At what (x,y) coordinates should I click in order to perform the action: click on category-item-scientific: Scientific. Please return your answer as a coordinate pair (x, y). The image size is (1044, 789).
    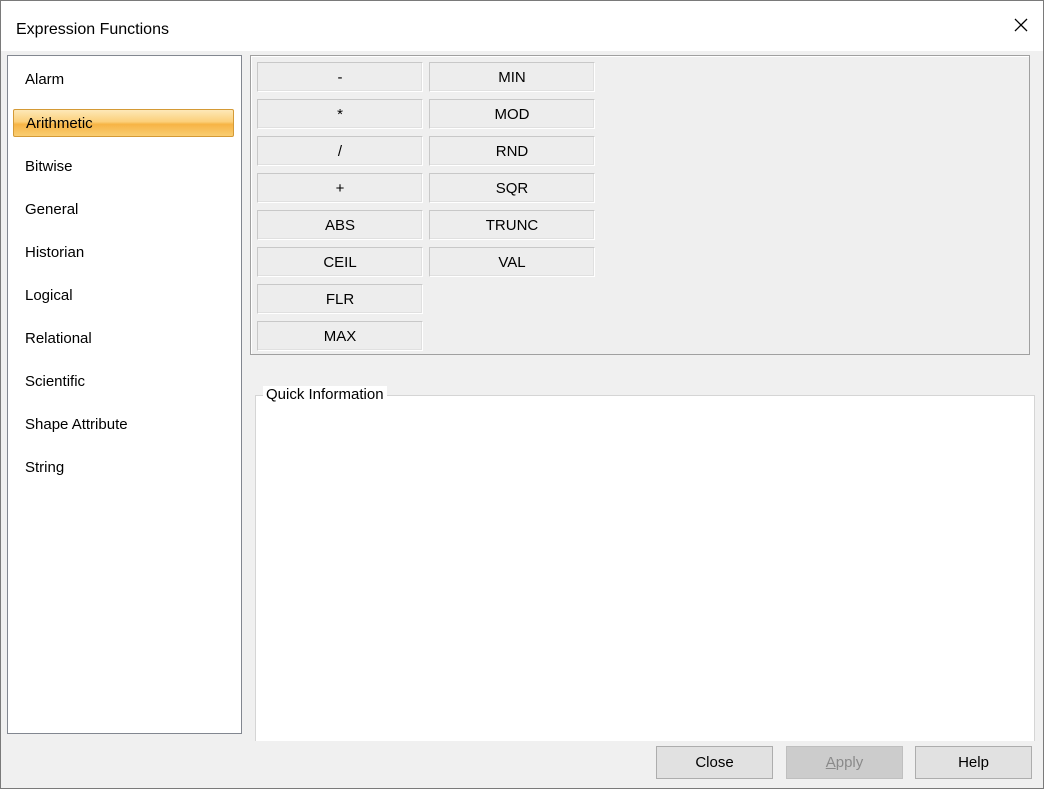
    Looking at the image, I should click on (123, 382).